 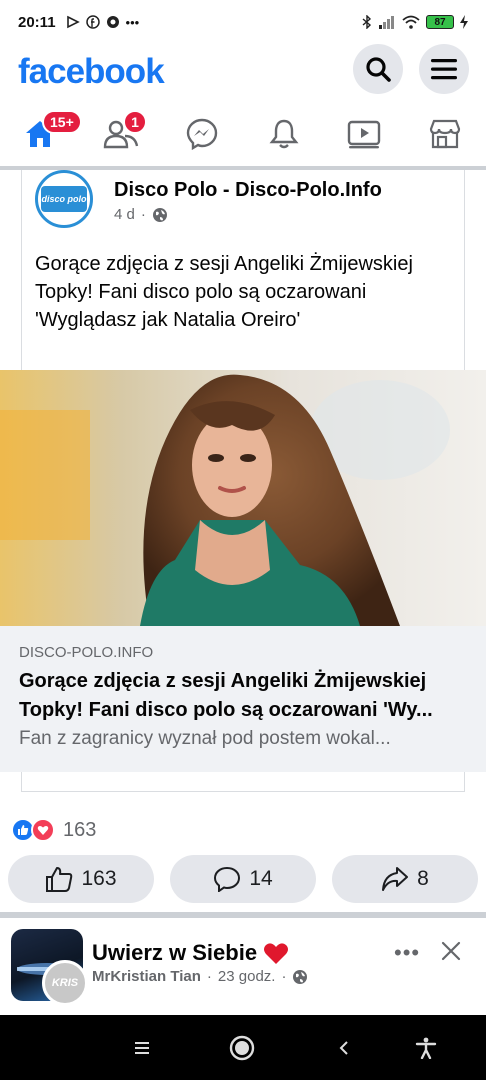 I want to click on page-name: Disco Polo - Disco-Polo.Info, so click(x=248, y=190).